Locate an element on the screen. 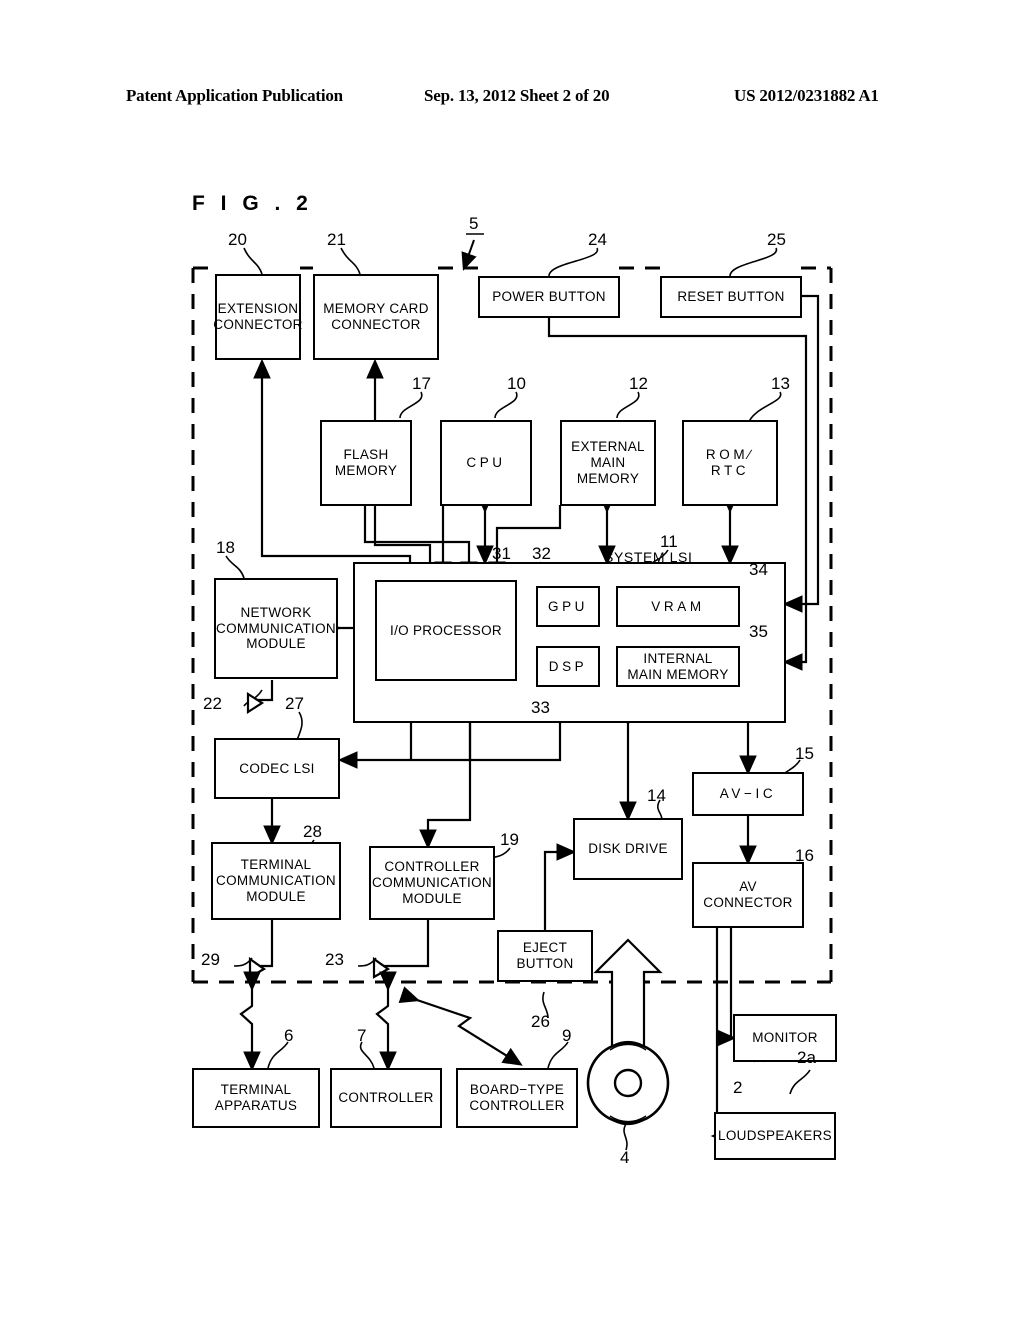 Image resolution: width=1024 pixels, height=1320 pixels. block-gpu: GPU is located at coordinates (568, 606).